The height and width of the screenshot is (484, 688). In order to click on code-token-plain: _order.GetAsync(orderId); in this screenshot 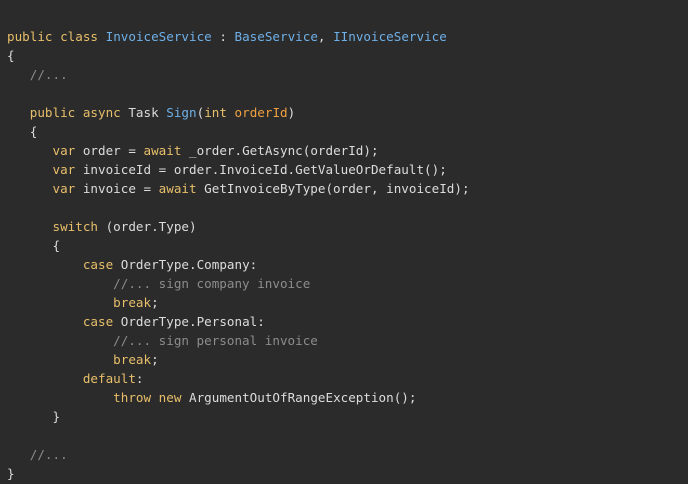, I will do `click(280, 150)`.